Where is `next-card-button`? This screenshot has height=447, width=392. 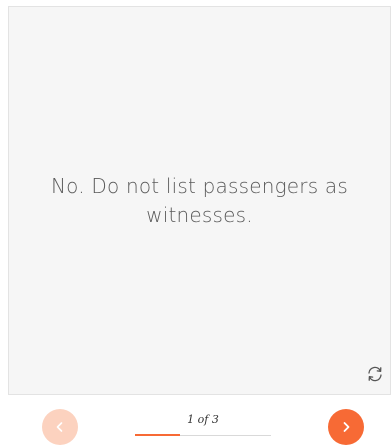 next-card-button is located at coordinates (346, 427).